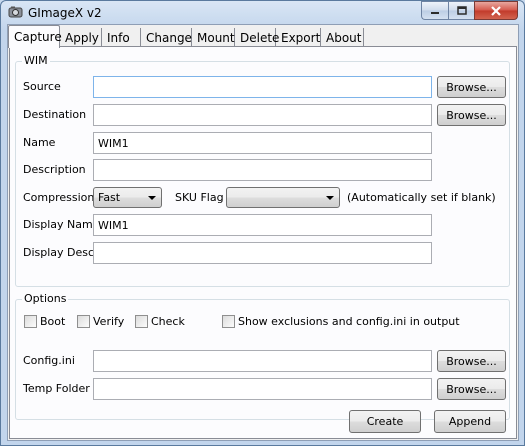 The image size is (525, 446). What do you see at coordinates (36, 60) in the screenshot?
I see `wim-legend: WIM` at bounding box center [36, 60].